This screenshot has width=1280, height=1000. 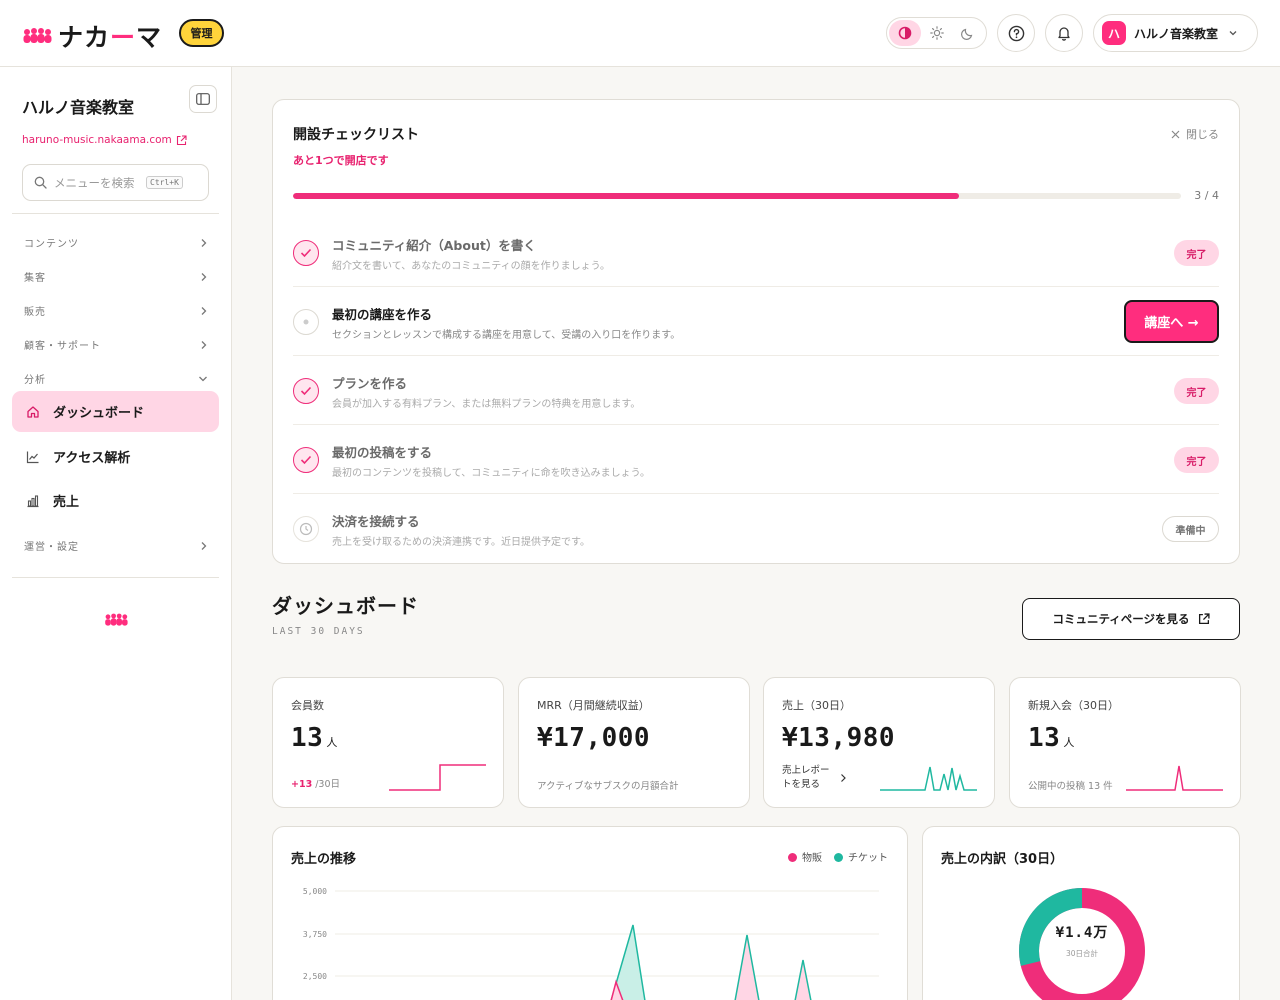 I want to click on admin-badge: 管理, so click(x=201, y=33).